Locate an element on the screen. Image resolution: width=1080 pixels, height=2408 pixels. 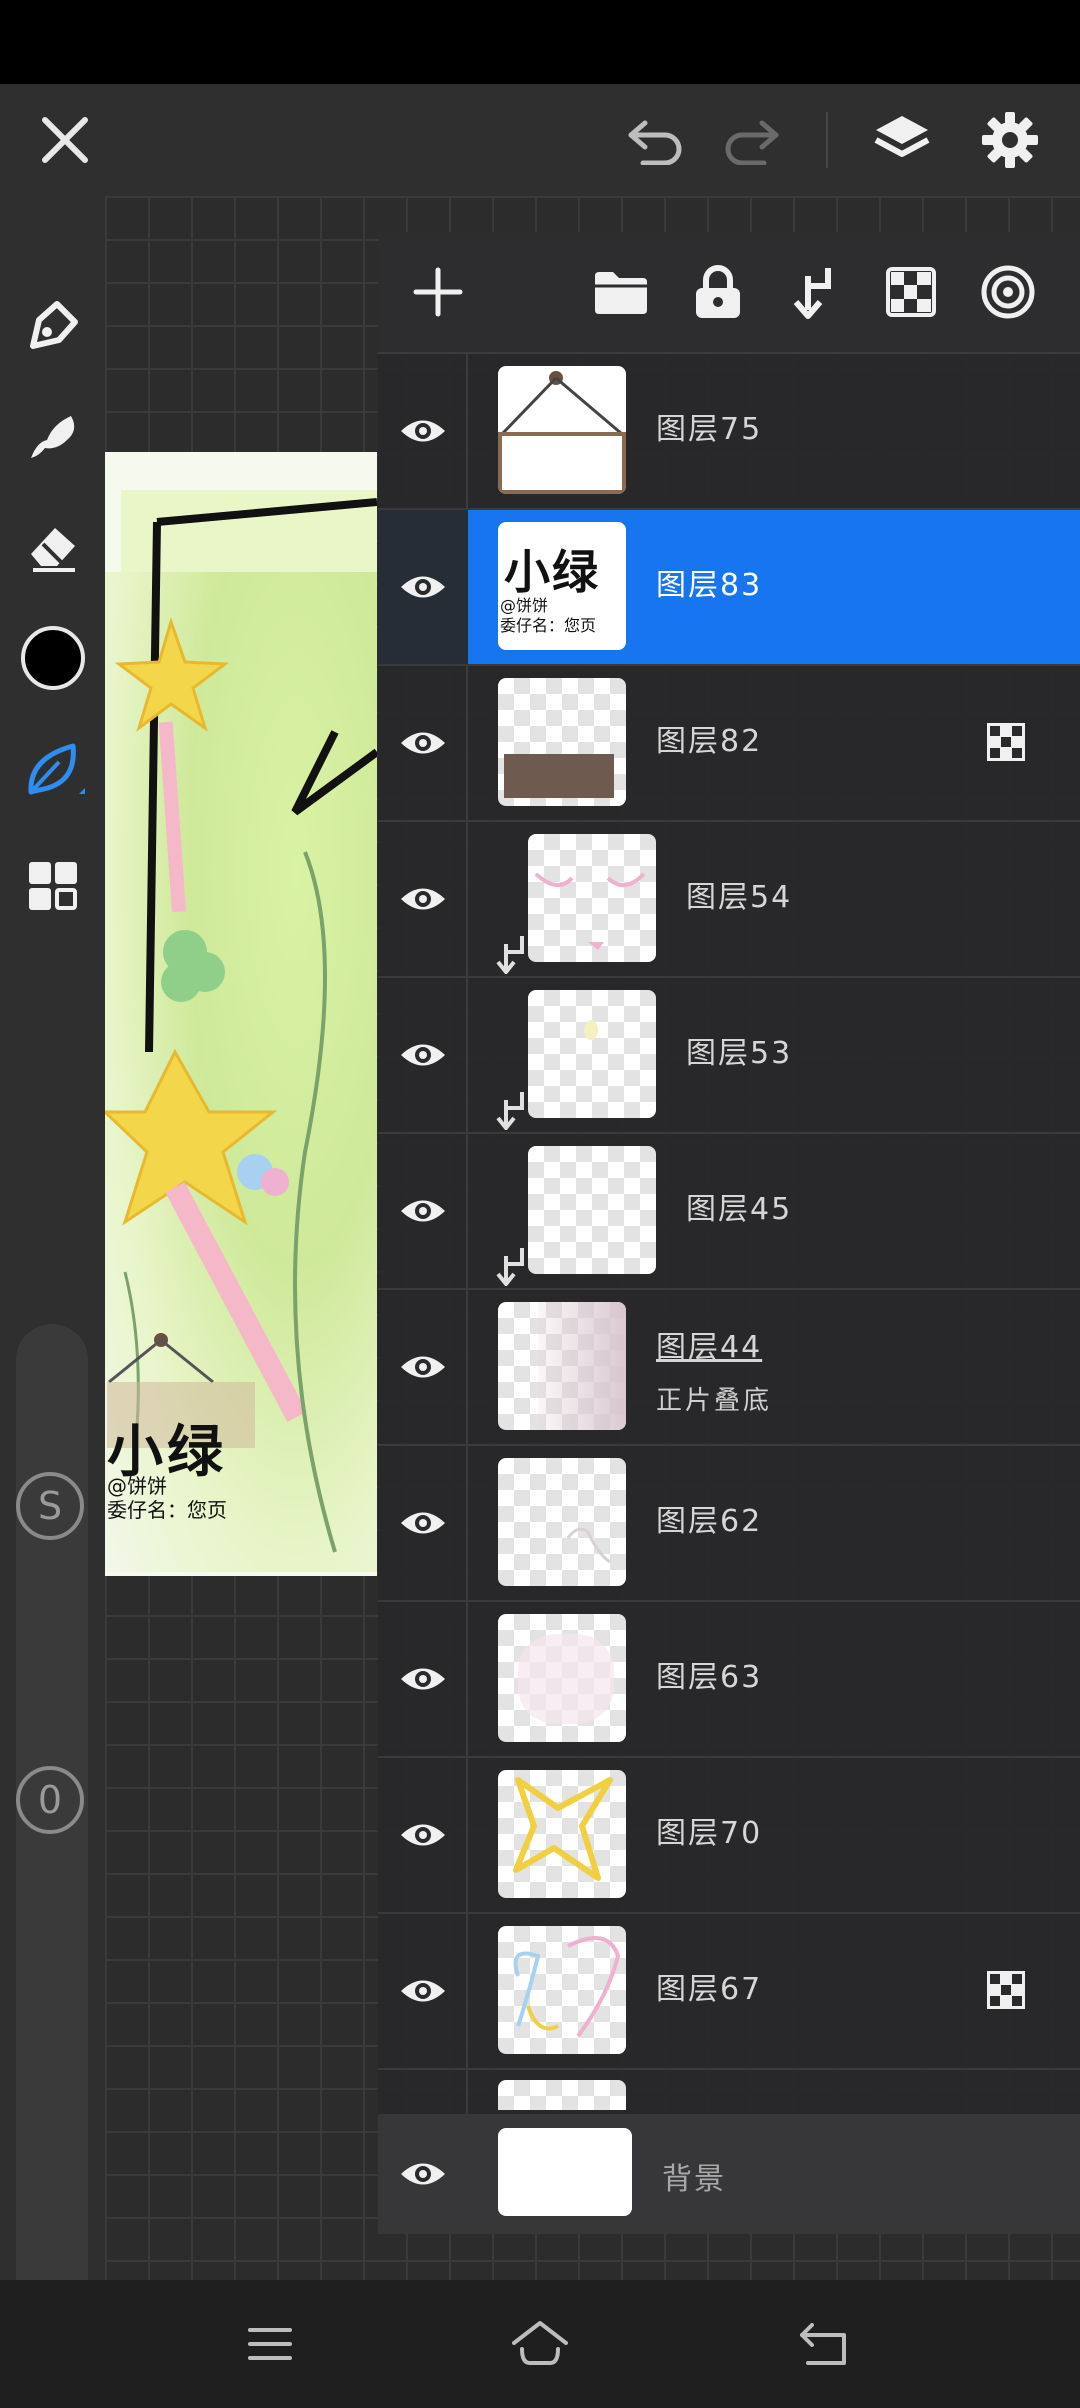
menu-icon is located at coordinates (270, 2344).